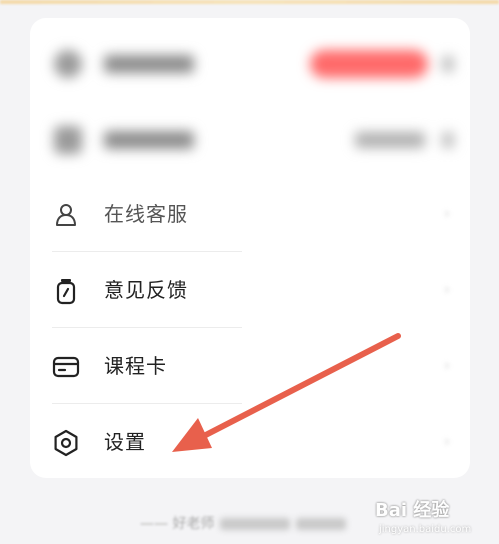 The width and height of the screenshot is (499, 544). Describe the element at coordinates (66, 367) in the screenshot. I see `course-card-icon` at that location.